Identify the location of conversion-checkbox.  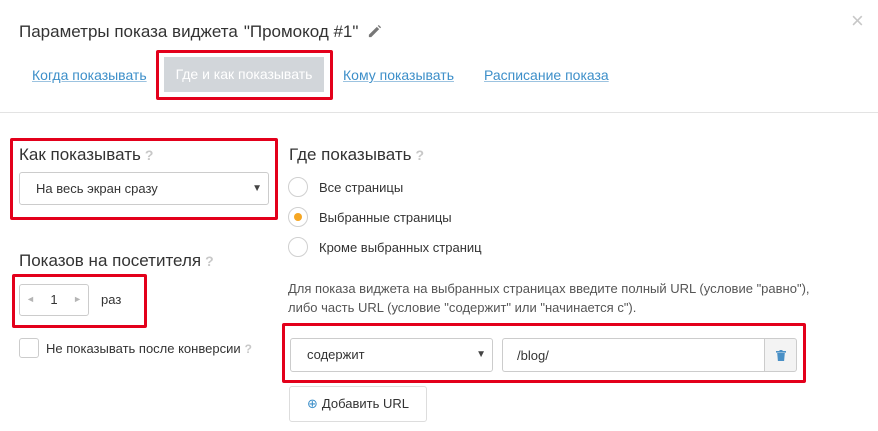
(29, 348).